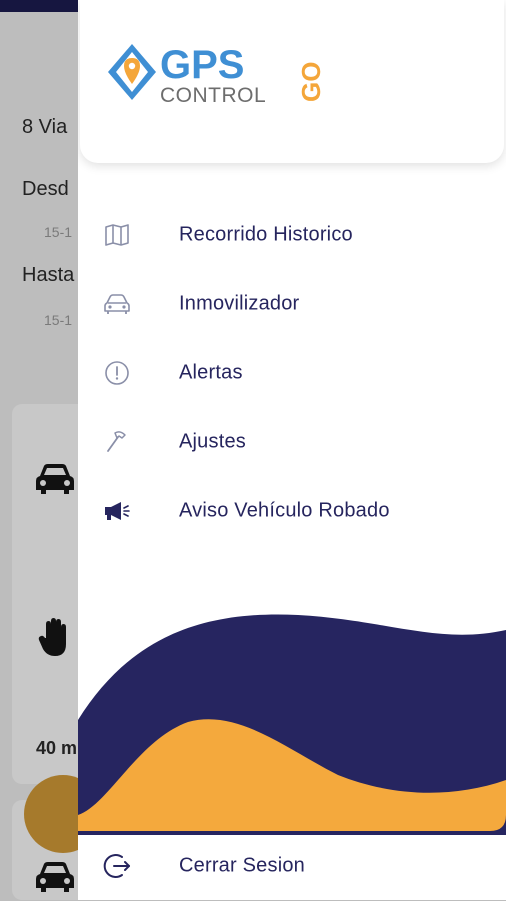 Image resolution: width=506 pixels, height=901 pixels. I want to click on duration-text: 40 m, so click(57, 748).